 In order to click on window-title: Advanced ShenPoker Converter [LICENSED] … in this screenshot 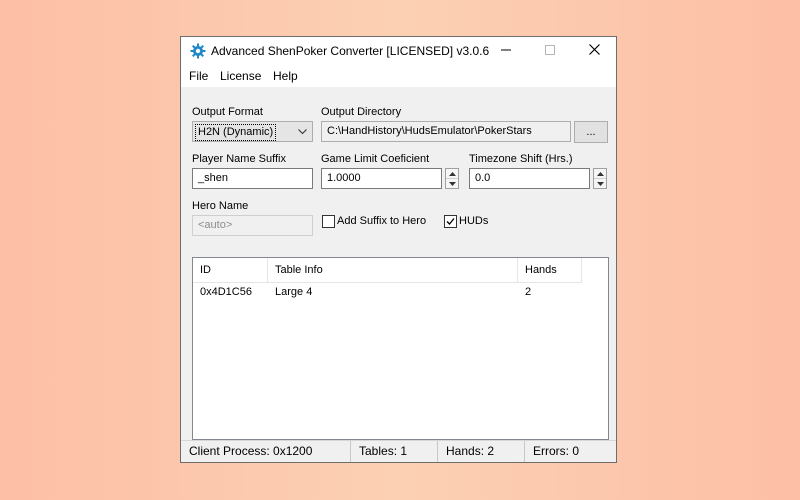, I will do `click(350, 51)`.